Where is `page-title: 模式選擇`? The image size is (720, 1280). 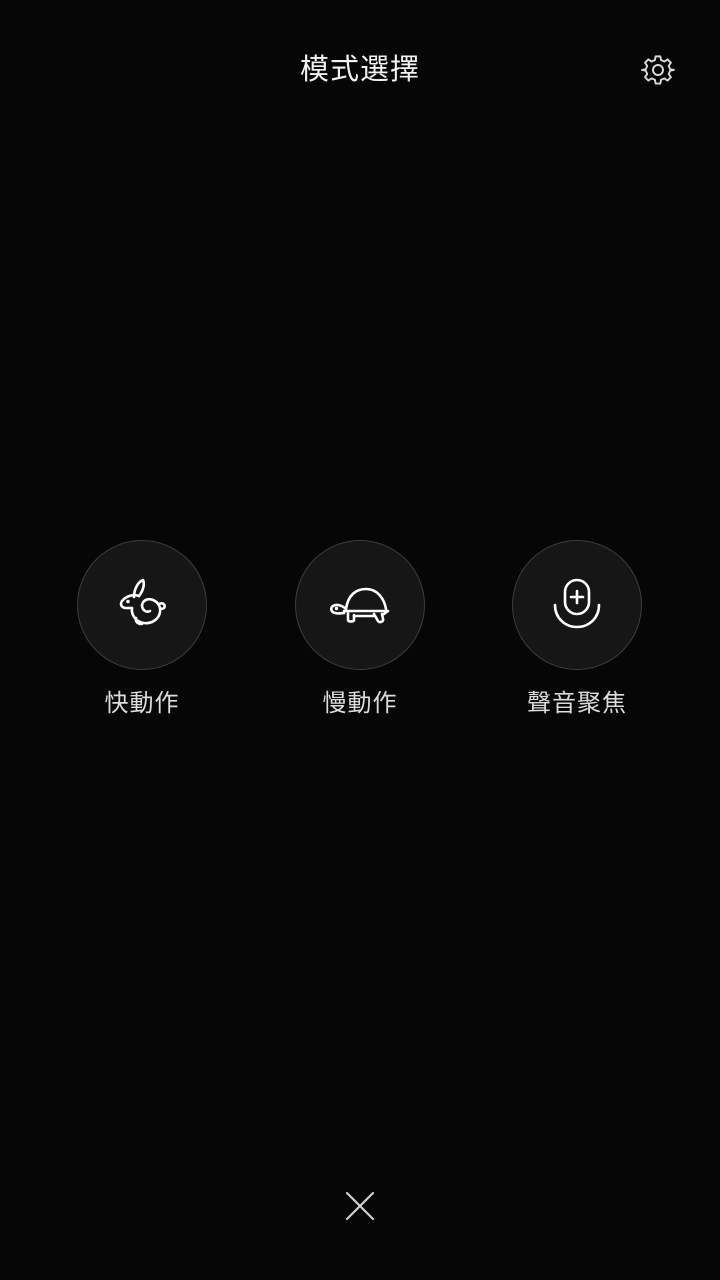
page-title: 模式選擇 is located at coordinates (359, 69).